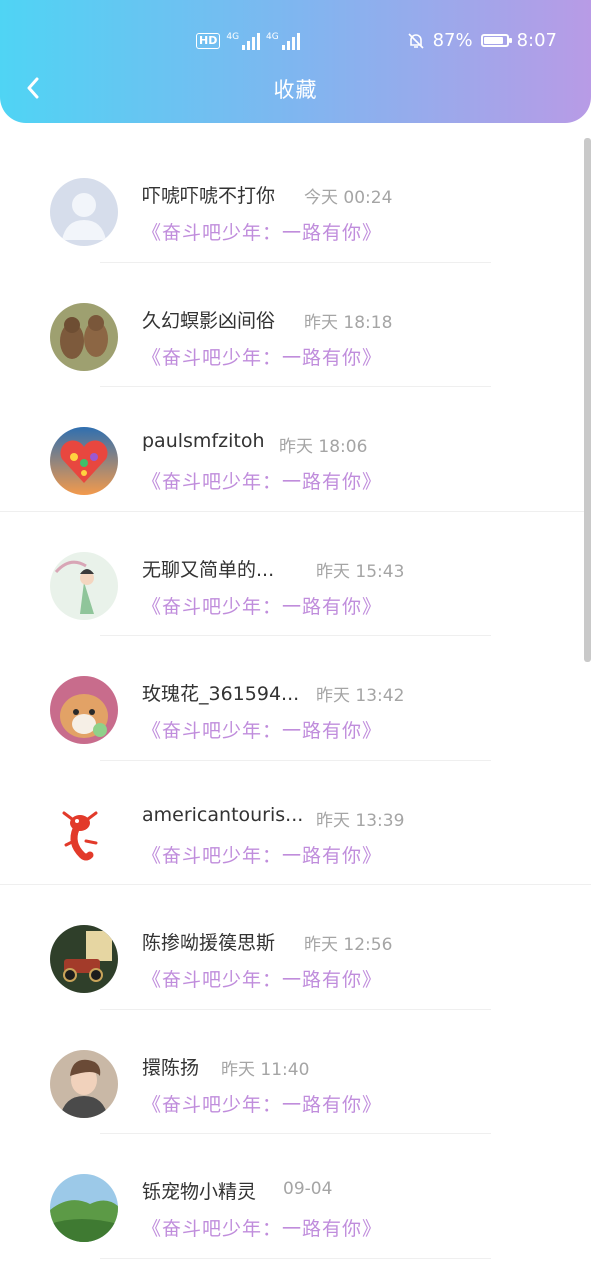 The image size is (591, 1280). I want to click on network-type-2: 4G, so click(272, 37).